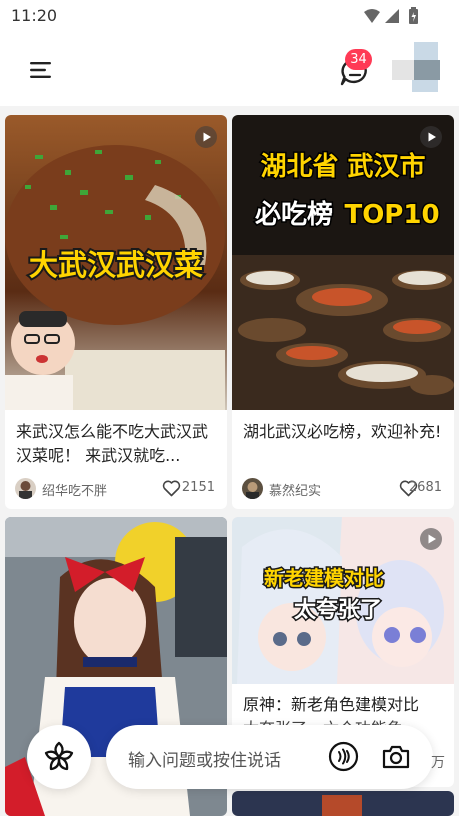 The image size is (459, 816). What do you see at coordinates (342, 431) in the screenshot?
I see `card-title-2: 湖北武汉必吃榜，欢迎补充!` at bounding box center [342, 431].